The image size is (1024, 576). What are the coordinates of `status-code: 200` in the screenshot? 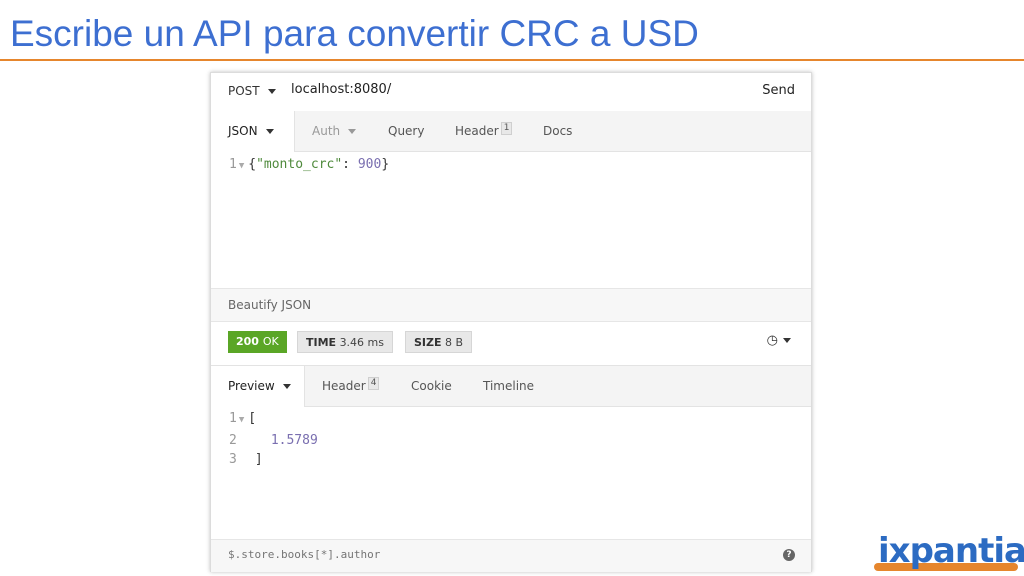 It's located at (247, 341).